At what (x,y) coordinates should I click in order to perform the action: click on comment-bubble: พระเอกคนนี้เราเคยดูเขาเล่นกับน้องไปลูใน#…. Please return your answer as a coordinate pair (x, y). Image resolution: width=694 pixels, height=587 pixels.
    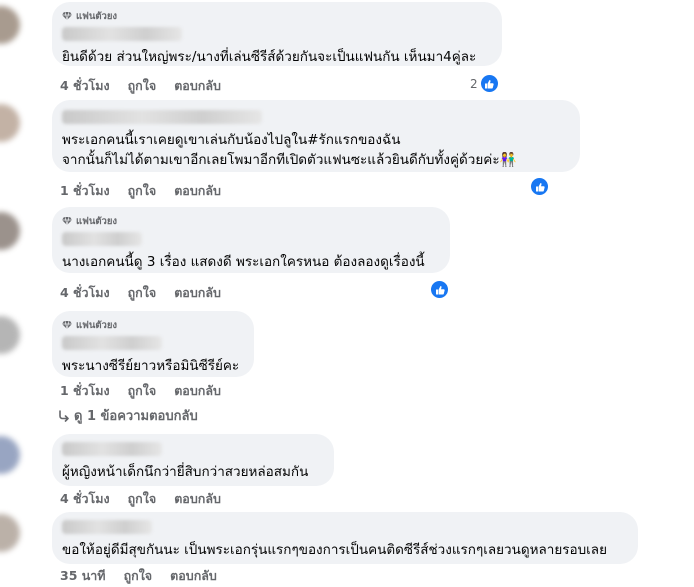
    Looking at the image, I should click on (316, 136).